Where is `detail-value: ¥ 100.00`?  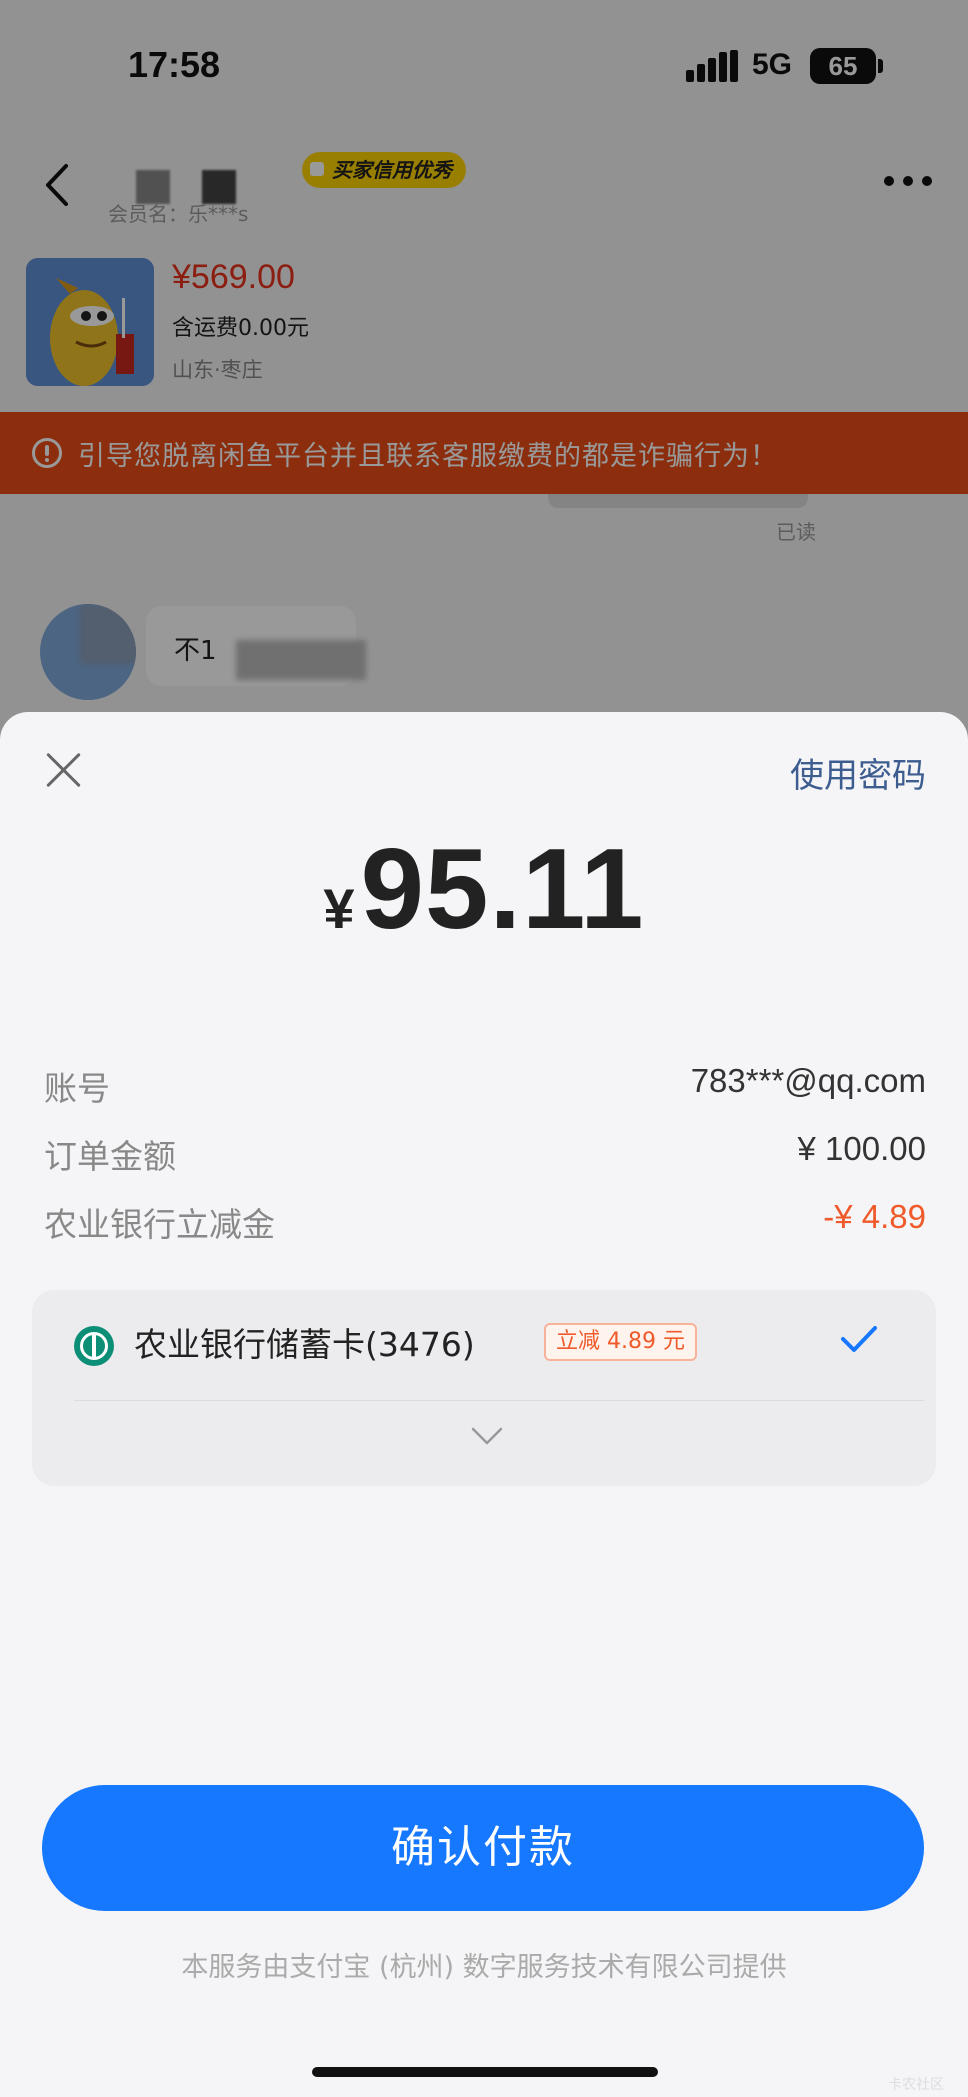 detail-value: ¥ 100.00 is located at coordinates (861, 1148).